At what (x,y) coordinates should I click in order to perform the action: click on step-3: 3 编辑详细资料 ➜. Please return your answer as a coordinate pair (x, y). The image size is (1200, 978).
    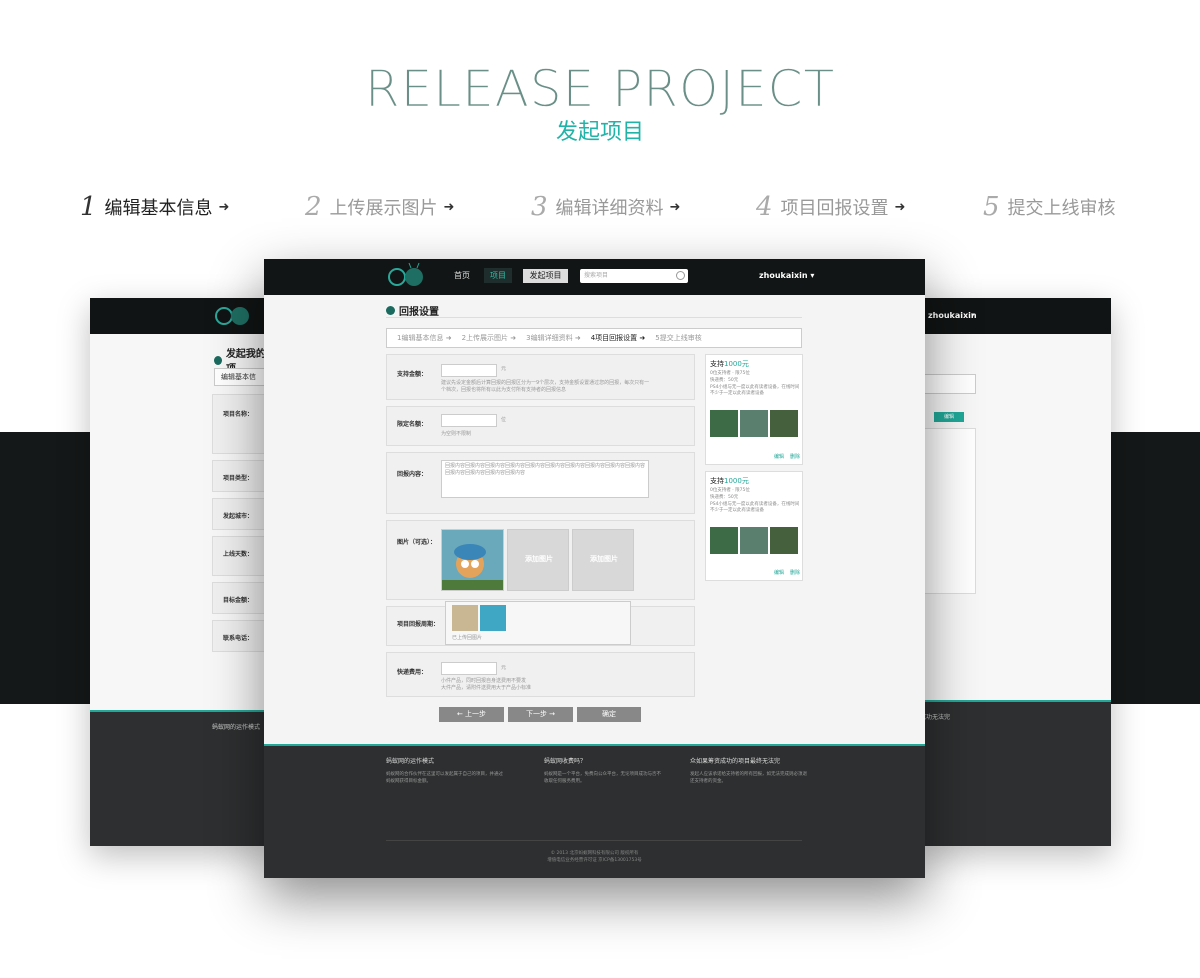
    Looking at the image, I should click on (606, 207).